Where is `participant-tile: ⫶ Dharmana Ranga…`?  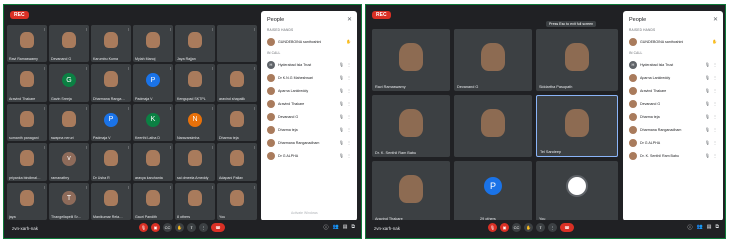
participant-tile: ⫶ Dharmana Ranga… is located at coordinates (111, 83).